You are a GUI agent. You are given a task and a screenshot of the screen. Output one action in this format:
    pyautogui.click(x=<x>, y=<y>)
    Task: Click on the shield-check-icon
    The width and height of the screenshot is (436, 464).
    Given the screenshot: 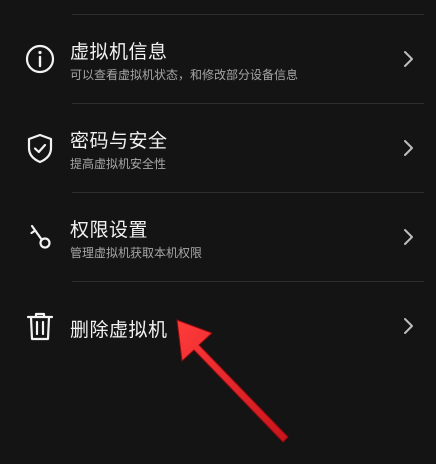 What is the action you would take?
    pyautogui.click(x=40, y=148)
    